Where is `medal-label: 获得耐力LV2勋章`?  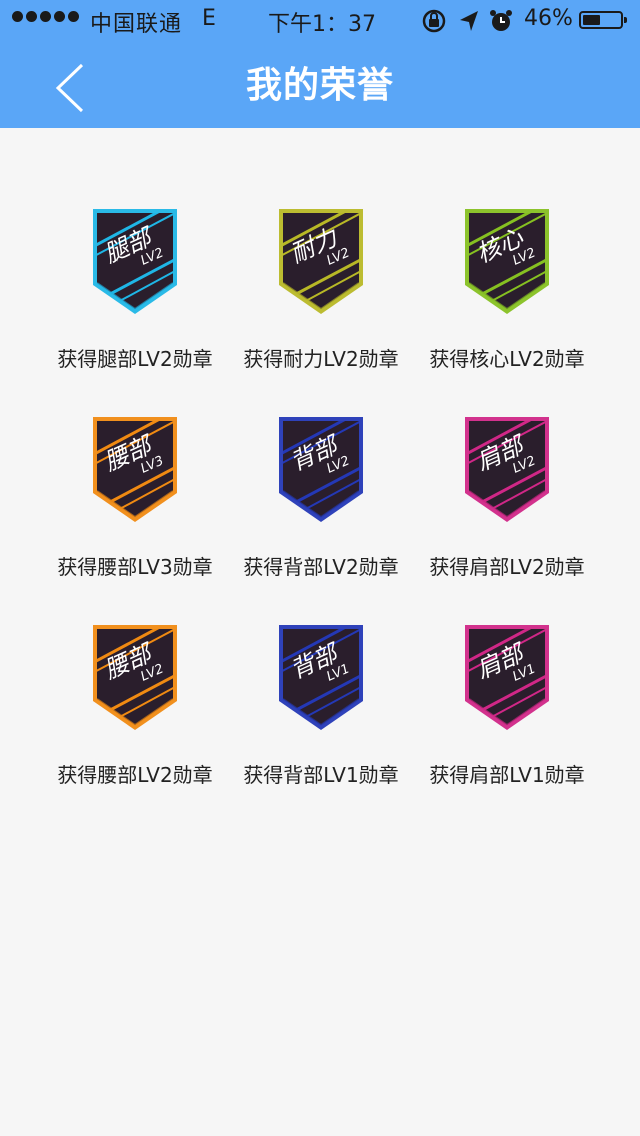 medal-label: 获得耐力LV2勋章 is located at coordinates (321, 359).